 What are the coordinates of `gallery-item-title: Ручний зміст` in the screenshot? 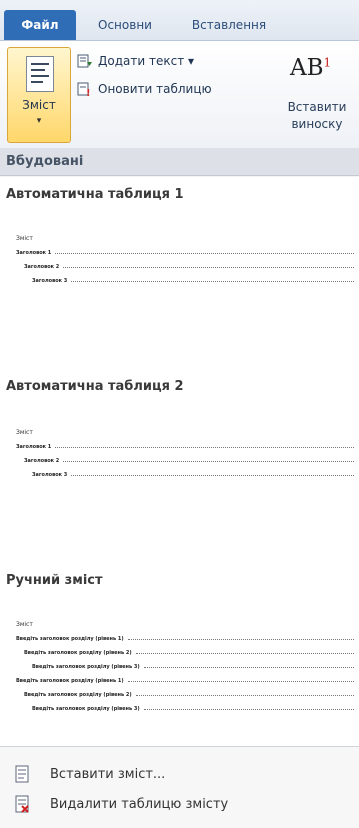 It's located at (54, 580).